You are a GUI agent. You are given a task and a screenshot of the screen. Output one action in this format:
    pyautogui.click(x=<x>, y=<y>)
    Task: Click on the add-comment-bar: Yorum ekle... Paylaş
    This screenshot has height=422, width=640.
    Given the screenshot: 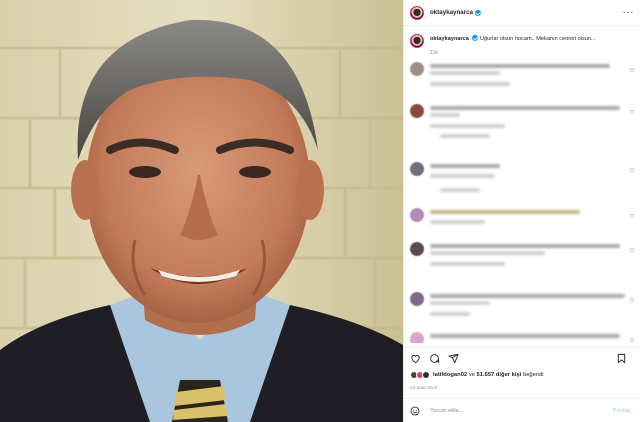 What is the action you would take?
    pyautogui.click(x=522, y=410)
    